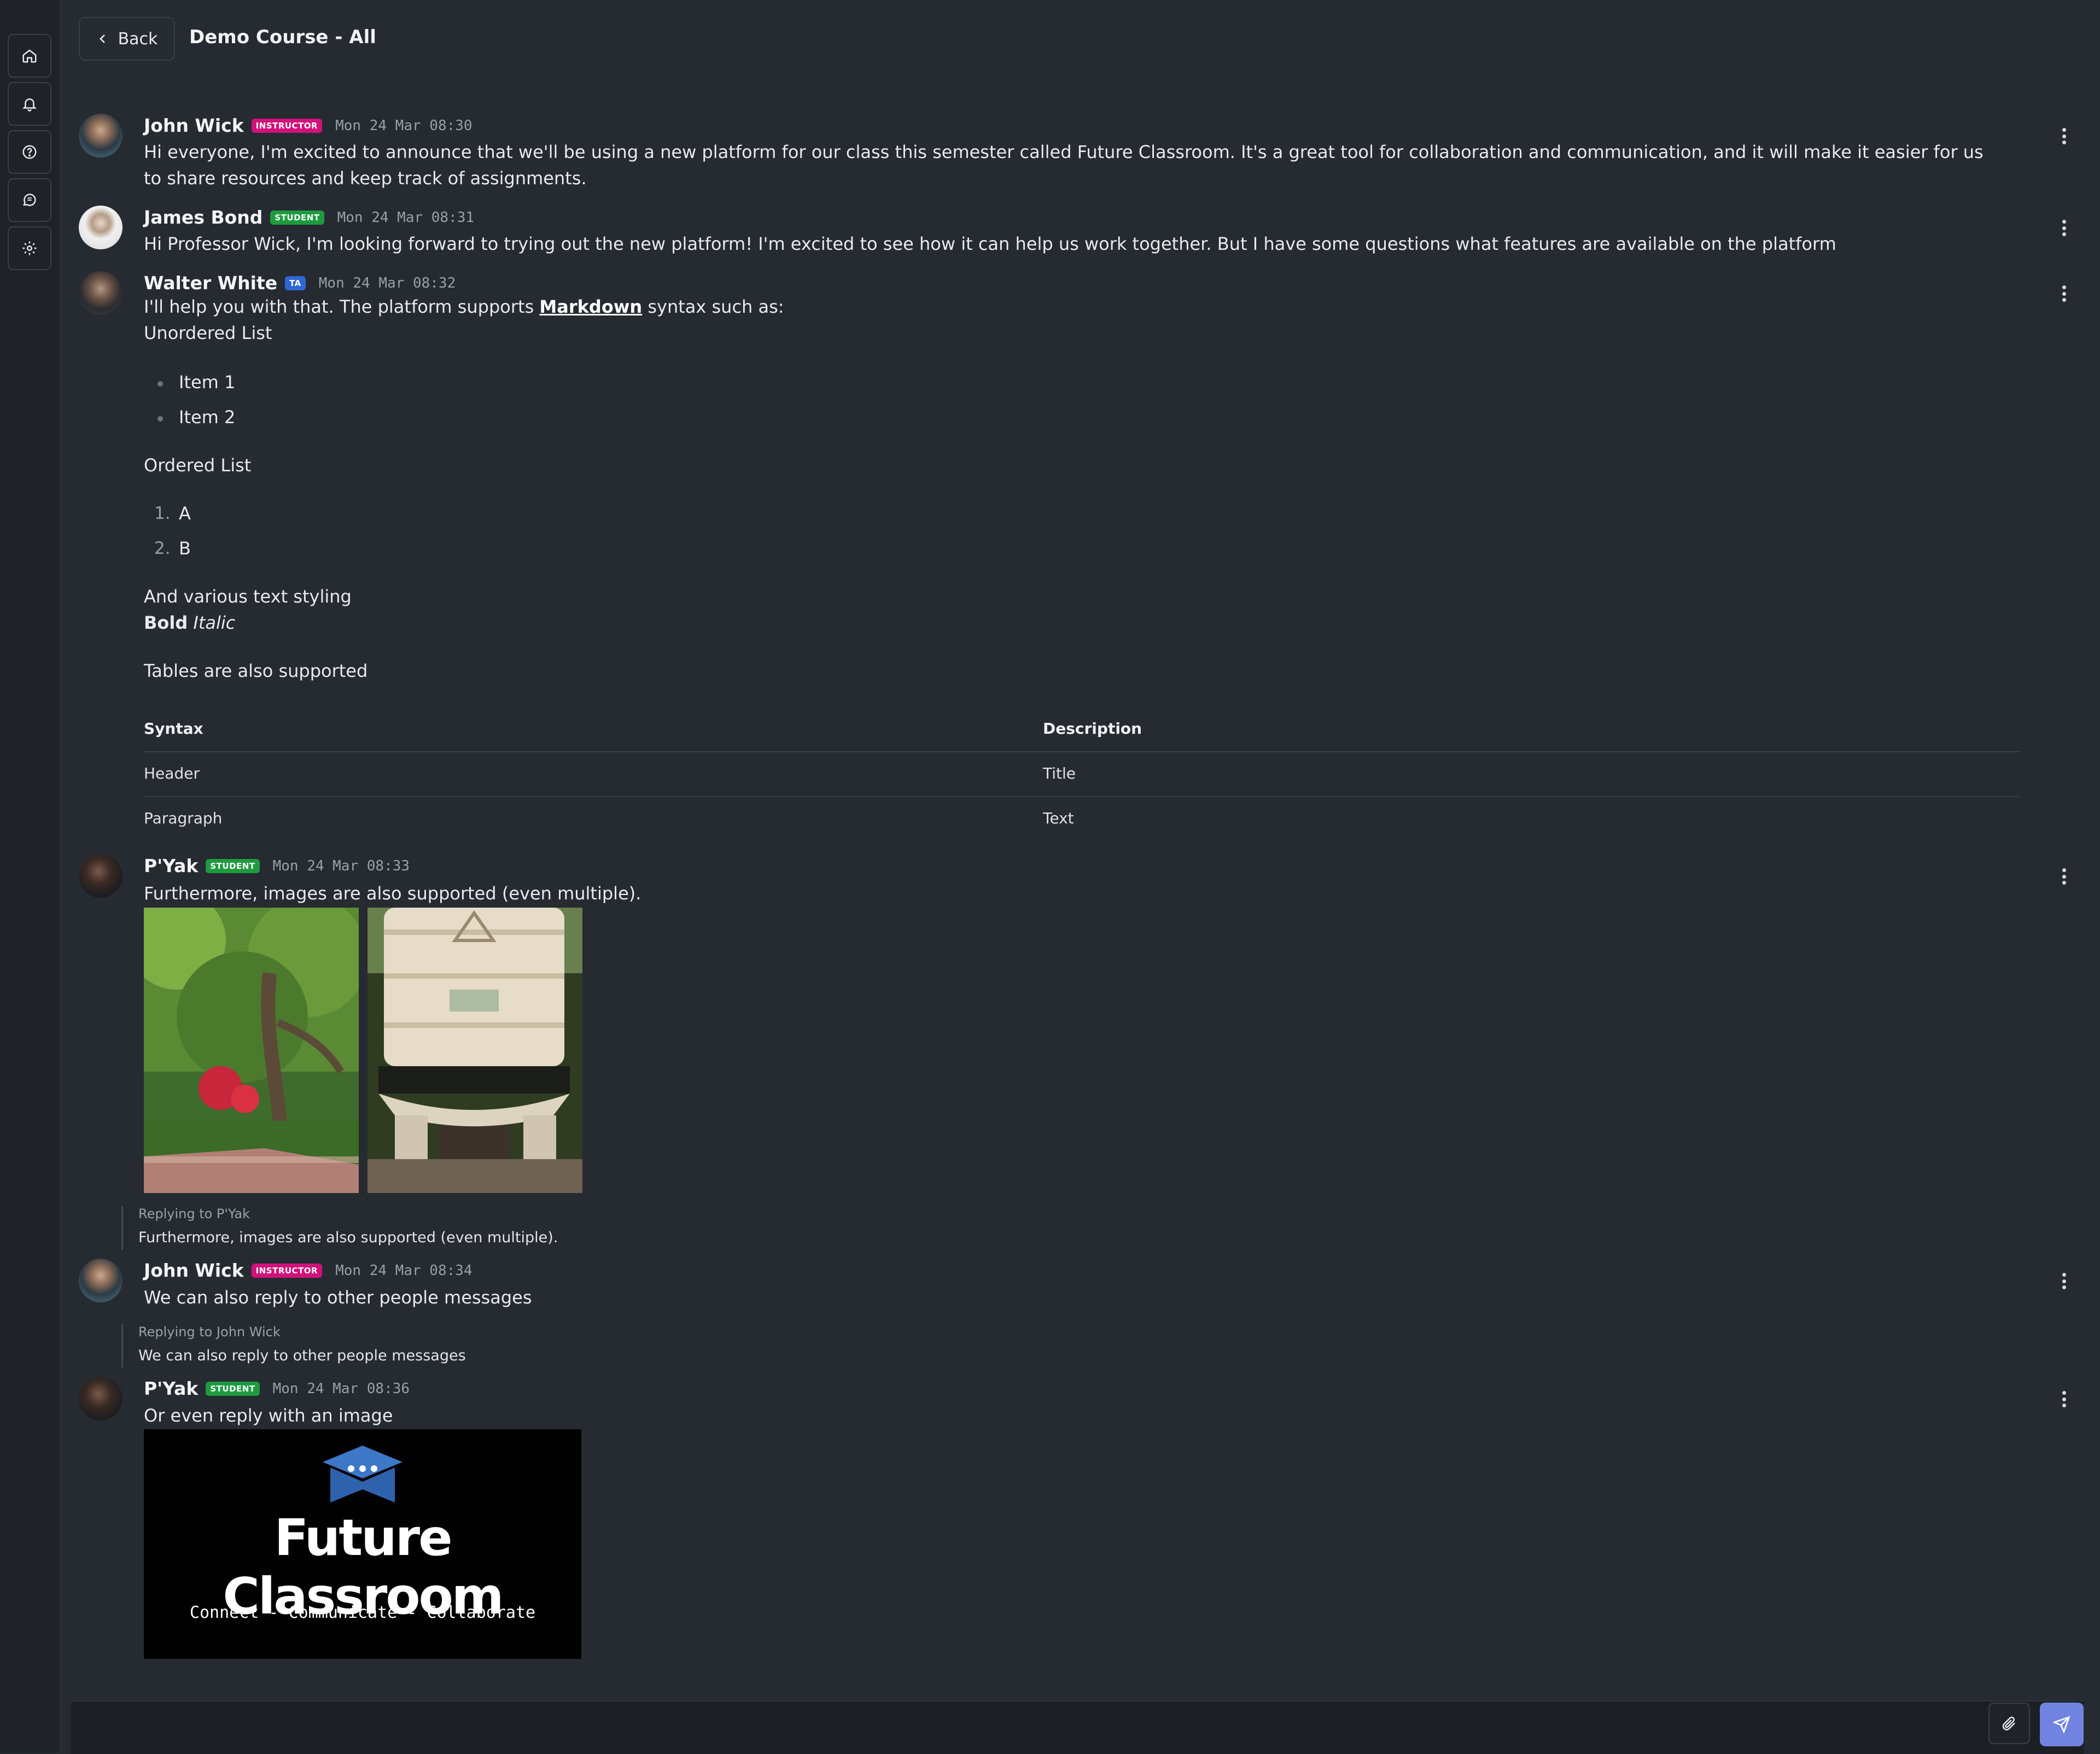  I want to click on message-timestamp: Mon 24 Mar 08:30, so click(403, 125).